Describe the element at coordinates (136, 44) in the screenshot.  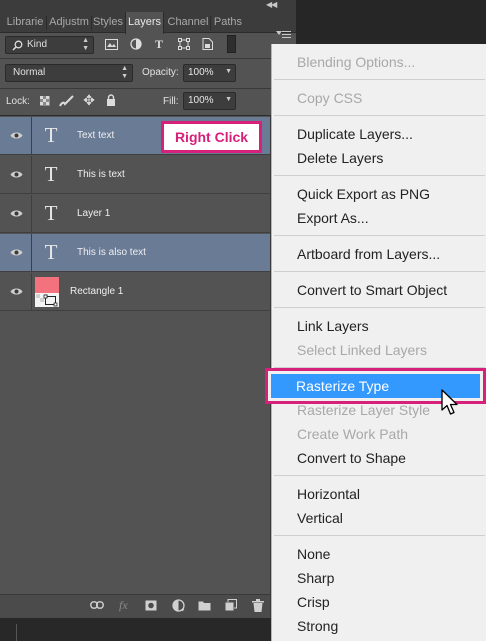
I see `adjustment-filter-icon` at that location.